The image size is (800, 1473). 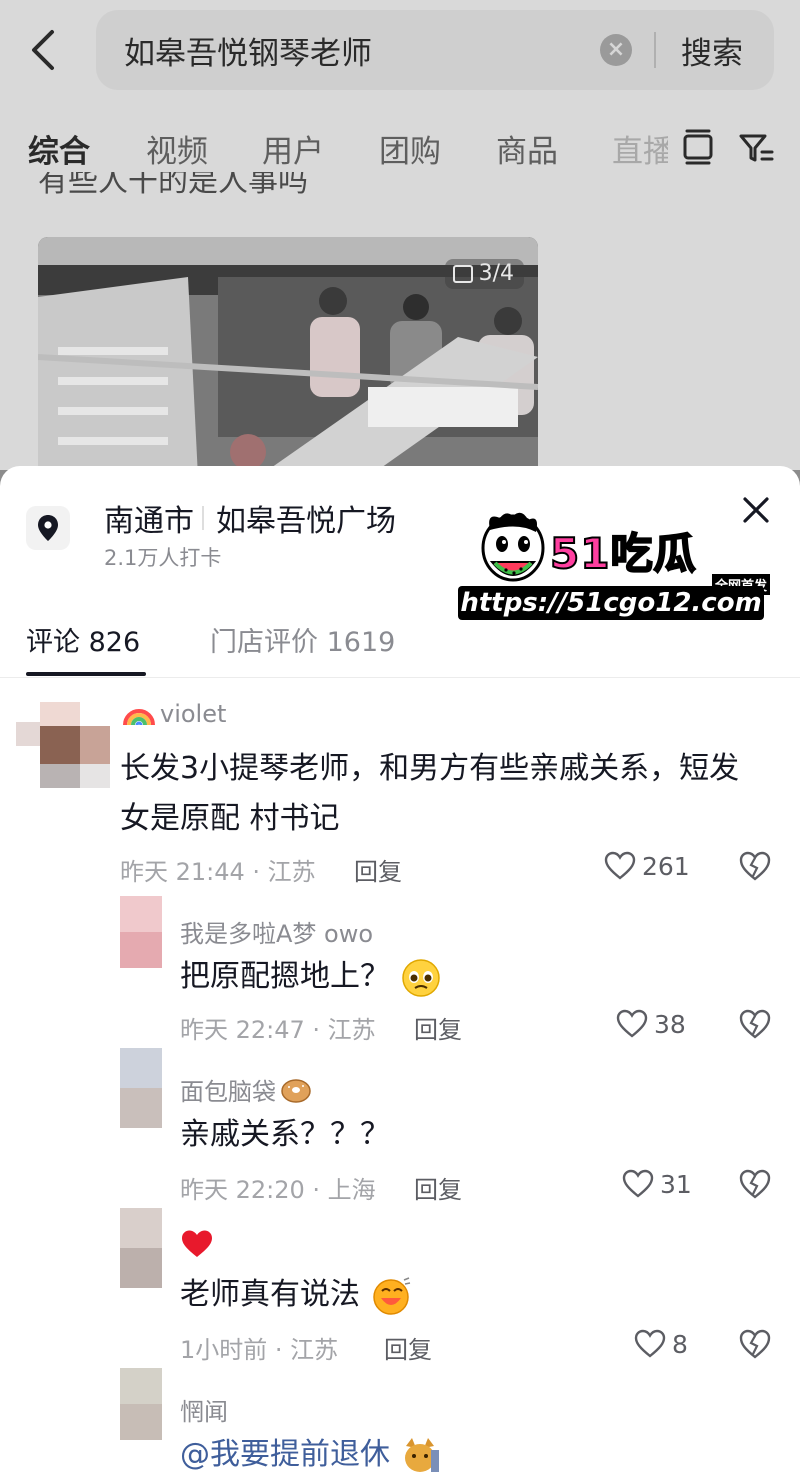 I want to click on reply-item: 惘闻 @我要提前退休, so click(x=400, y=1419).